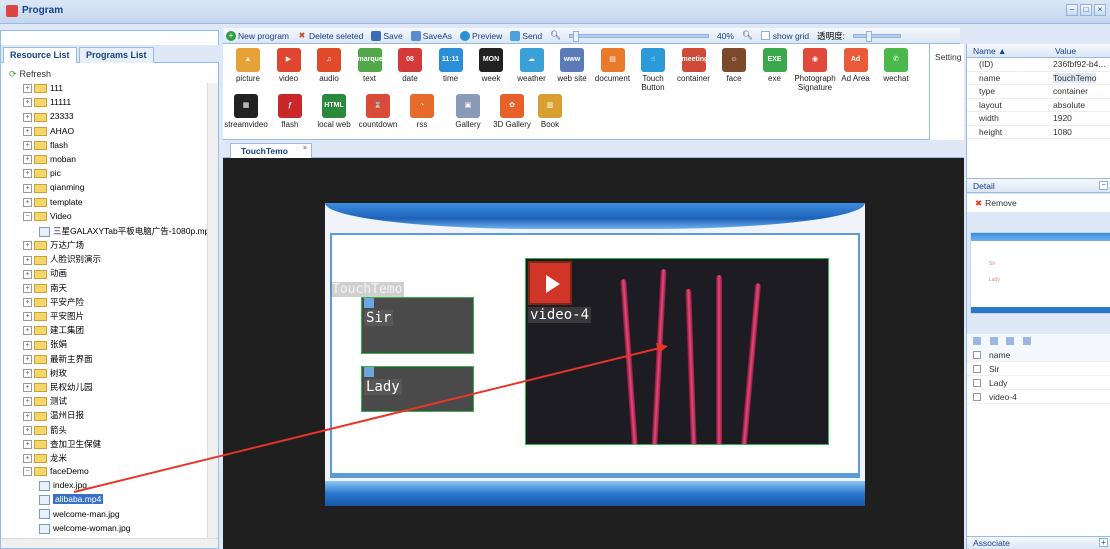 This screenshot has width=1110, height=549. Describe the element at coordinates (104, 445) in the screenshot. I see `tree-folder: + 查加卫生保健` at that location.